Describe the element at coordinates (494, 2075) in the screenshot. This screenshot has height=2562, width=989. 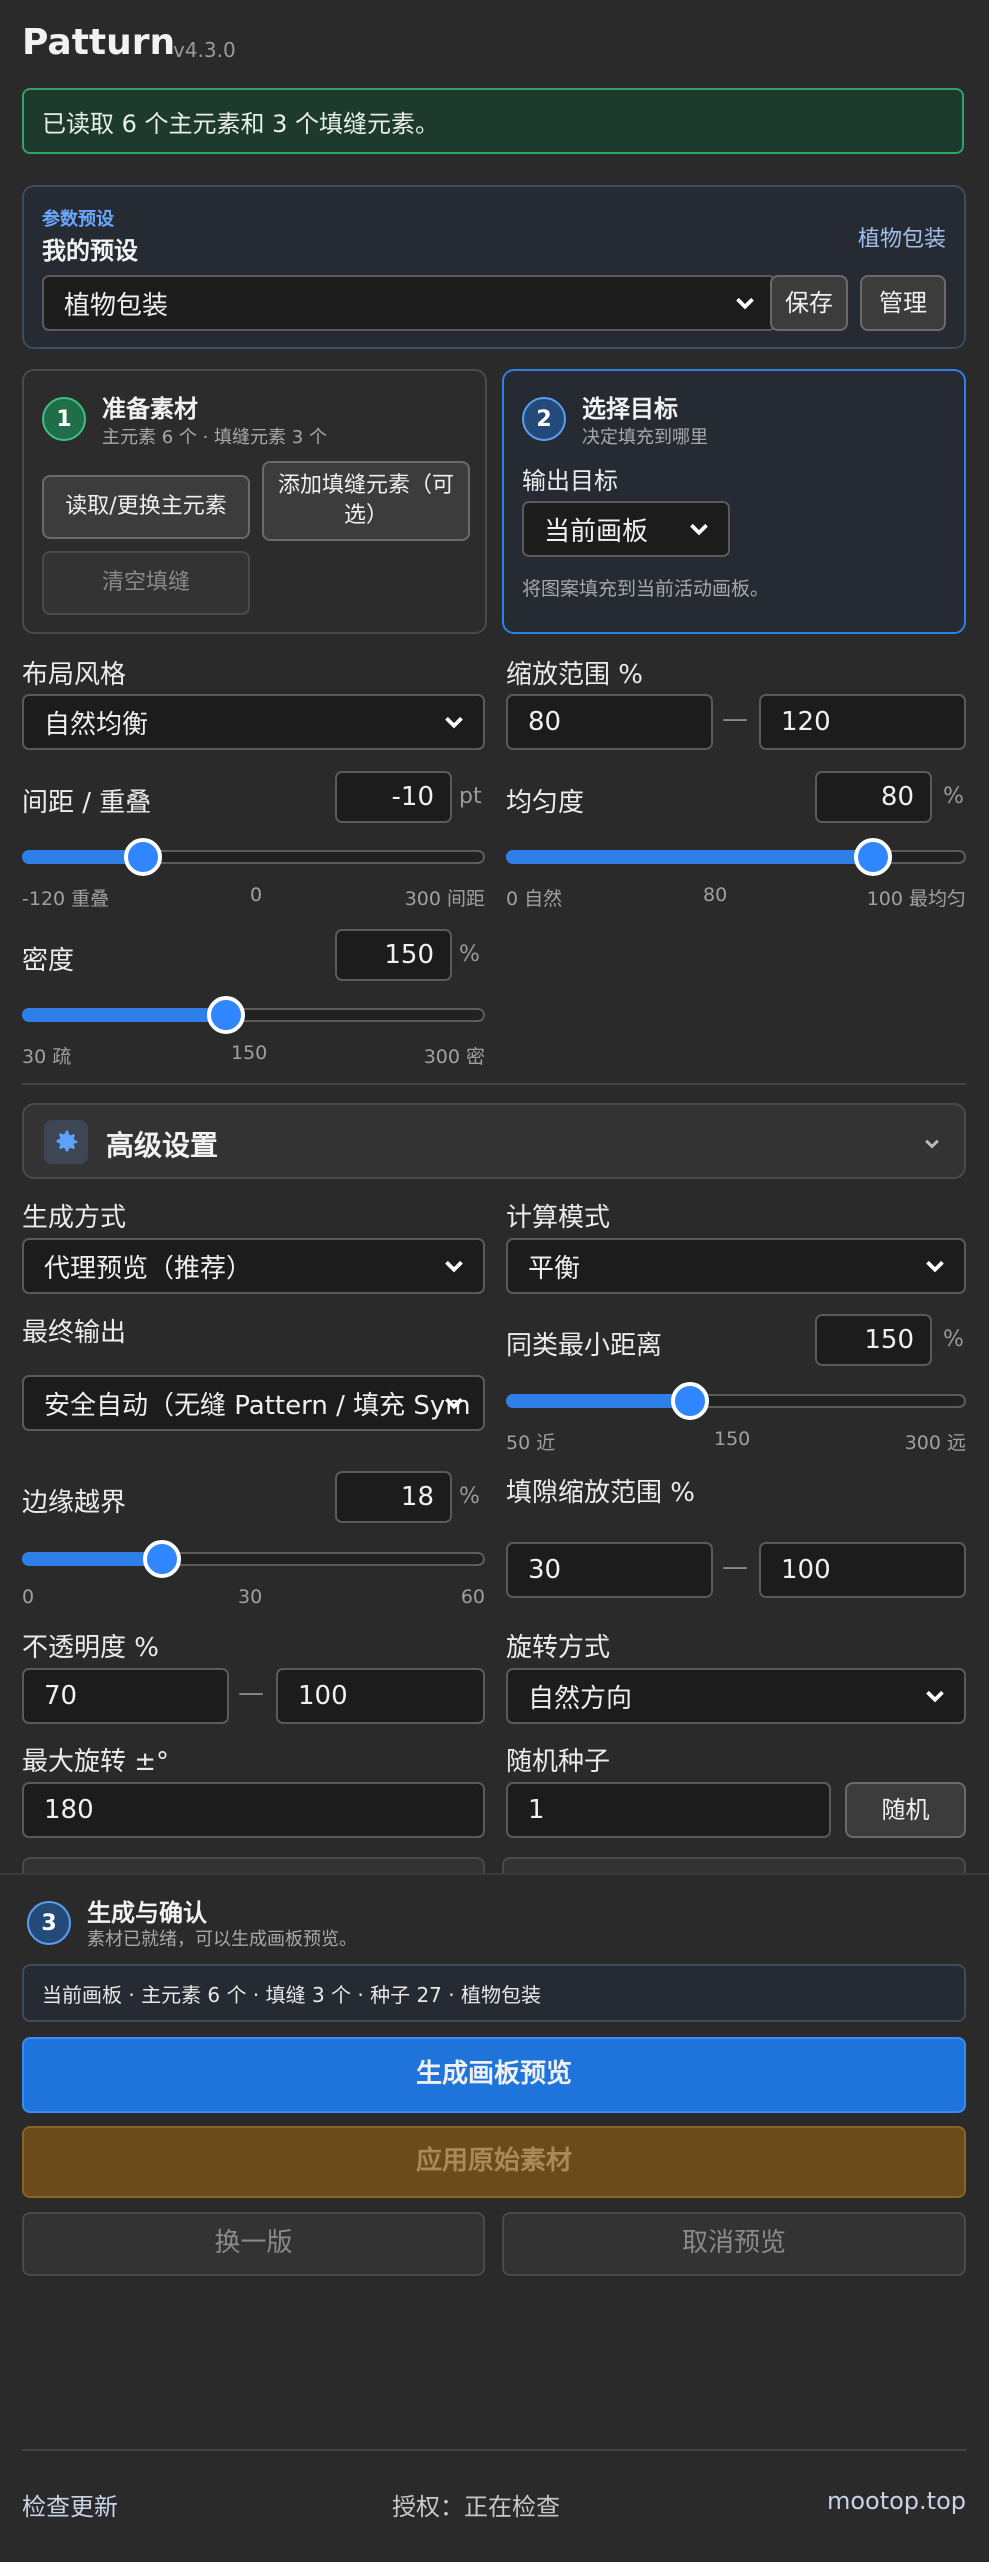
I see `generate-preview-button: 生成画板预览` at that location.